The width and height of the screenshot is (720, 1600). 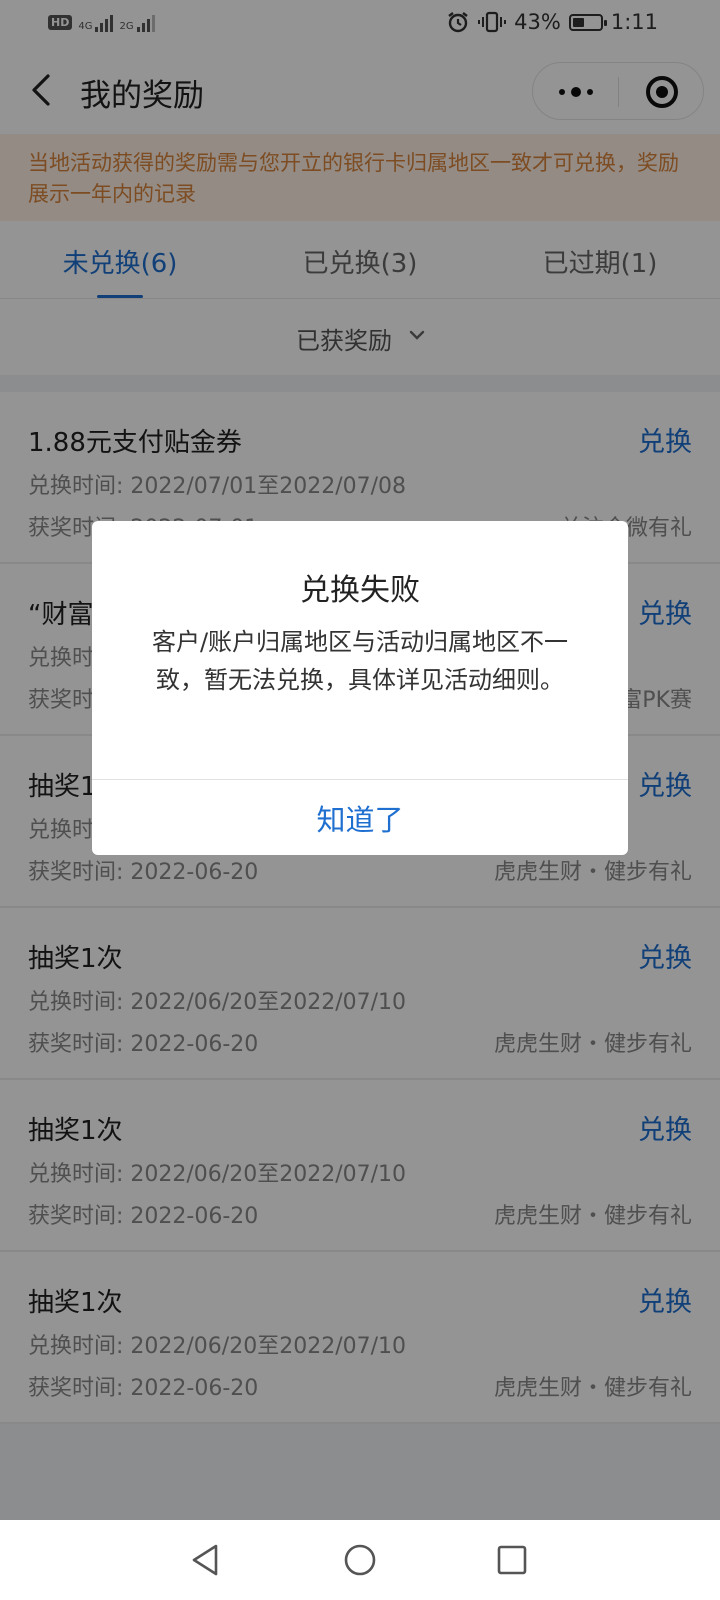 I want to click on back-triangle-icon, so click(x=205, y=1560).